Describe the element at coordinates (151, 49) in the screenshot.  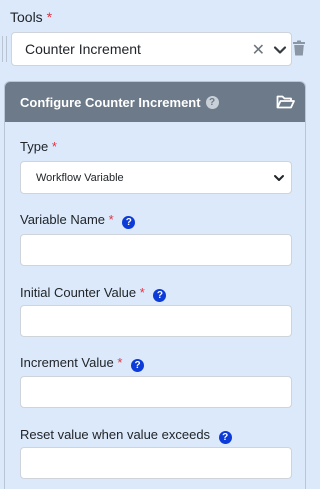
I see `tool-select: Counter Increment ✕` at that location.